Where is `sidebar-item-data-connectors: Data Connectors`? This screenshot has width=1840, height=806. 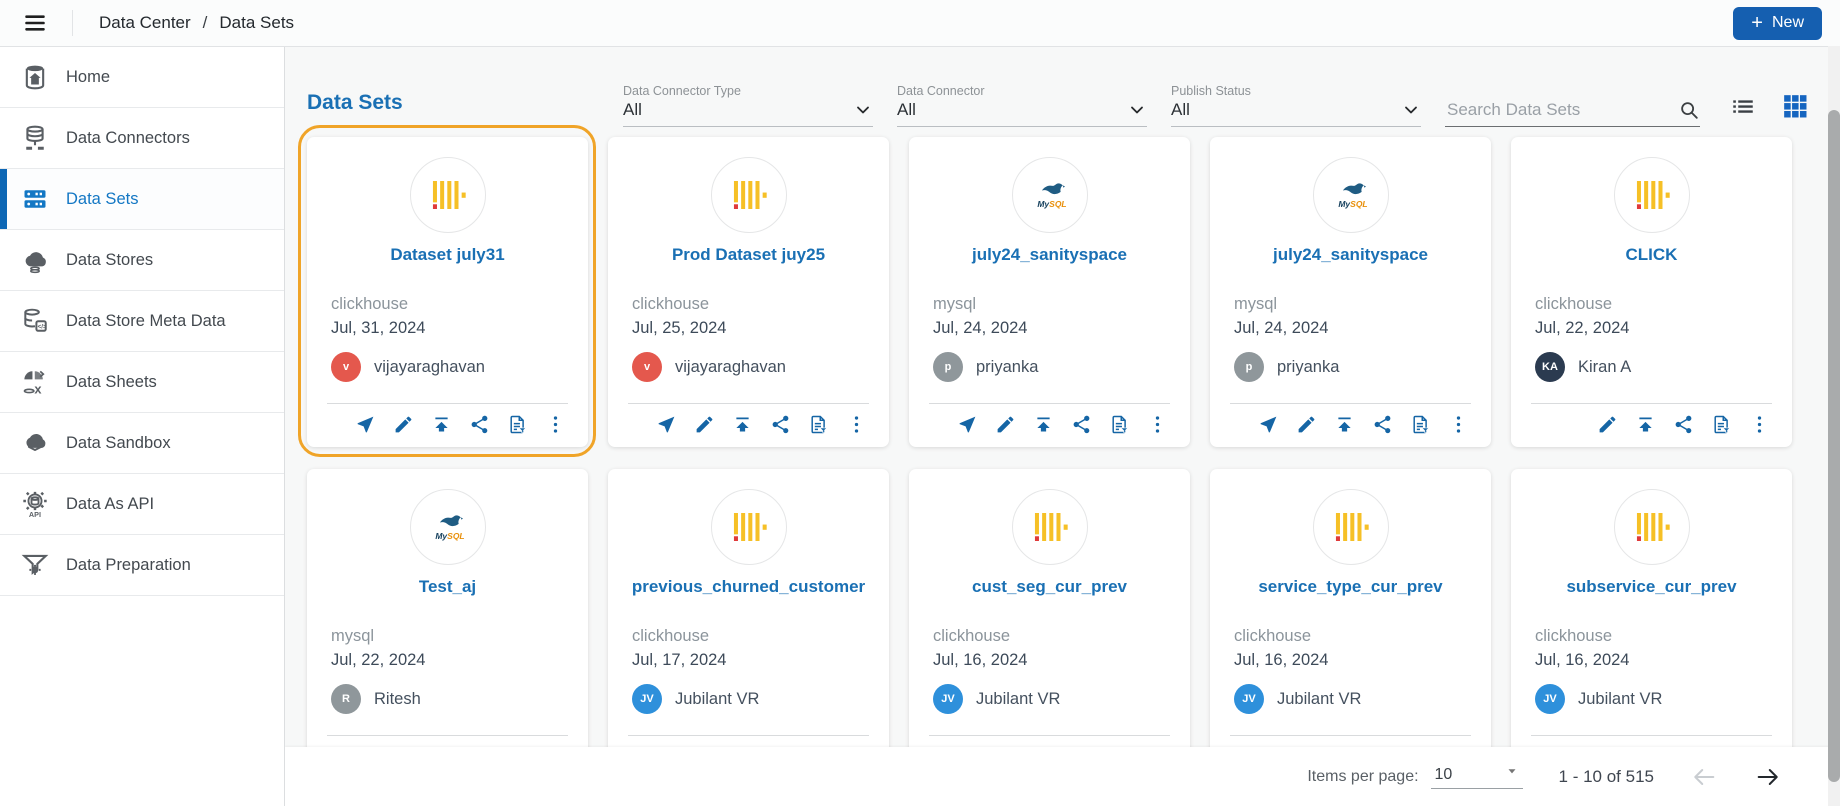 sidebar-item-data-connectors: Data Connectors is located at coordinates (142, 138).